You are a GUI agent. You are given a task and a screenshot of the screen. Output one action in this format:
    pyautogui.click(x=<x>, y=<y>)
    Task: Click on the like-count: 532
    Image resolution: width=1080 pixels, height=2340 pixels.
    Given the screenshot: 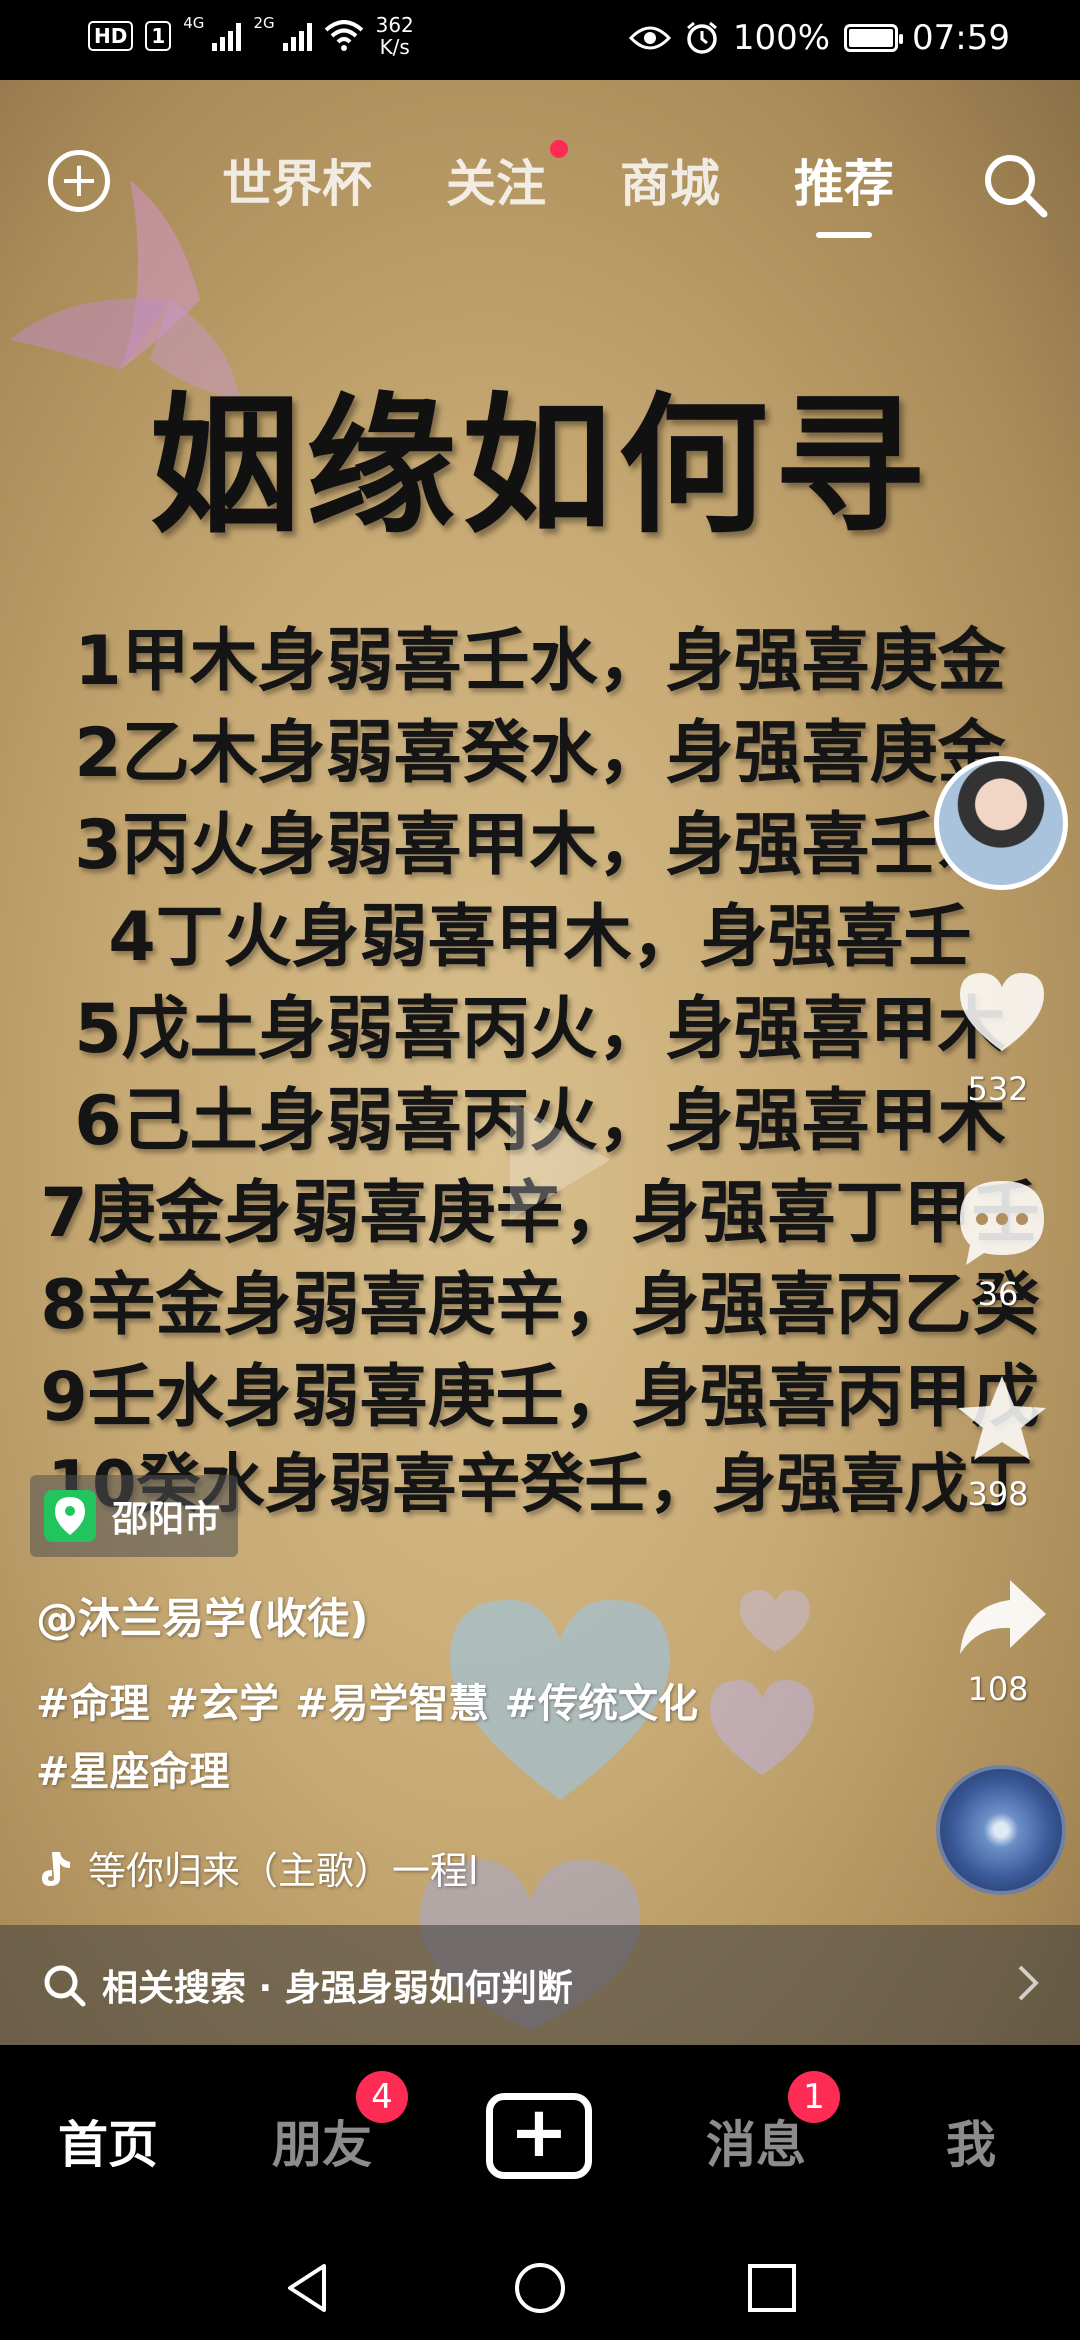 What is the action you would take?
    pyautogui.click(x=998, y=1089)
    